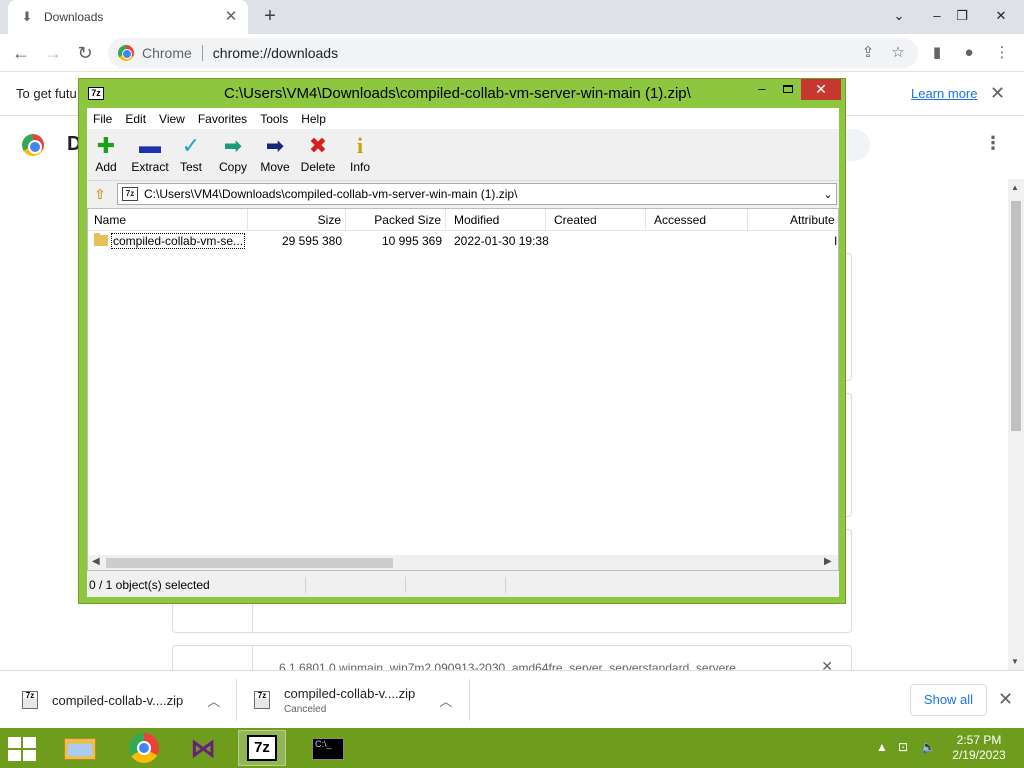 The image size is (1024, 768). Describe the element at coordinates (318, 155) in the screenshot. I see `delete-button: ✖ Delete` at that location.